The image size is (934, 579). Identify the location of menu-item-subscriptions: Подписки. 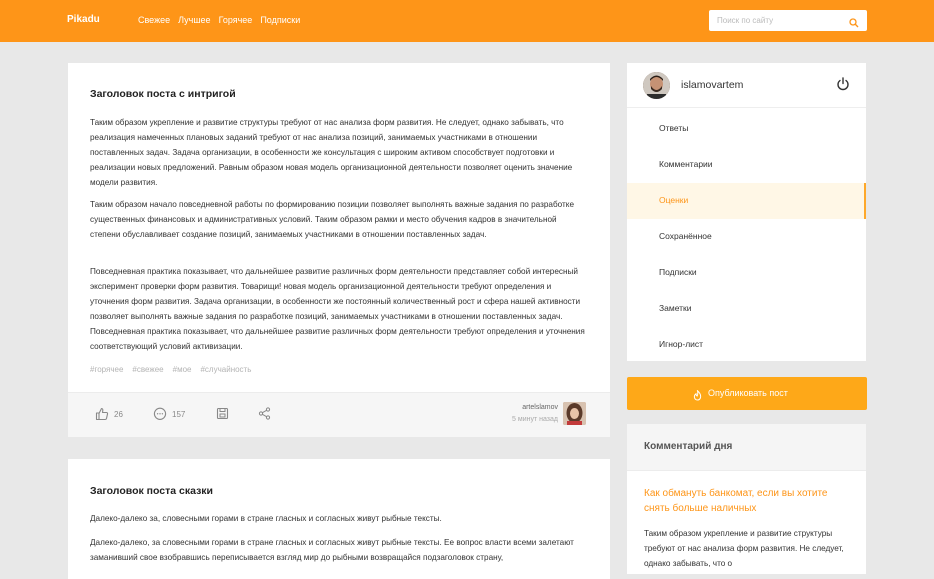
(746, 273).